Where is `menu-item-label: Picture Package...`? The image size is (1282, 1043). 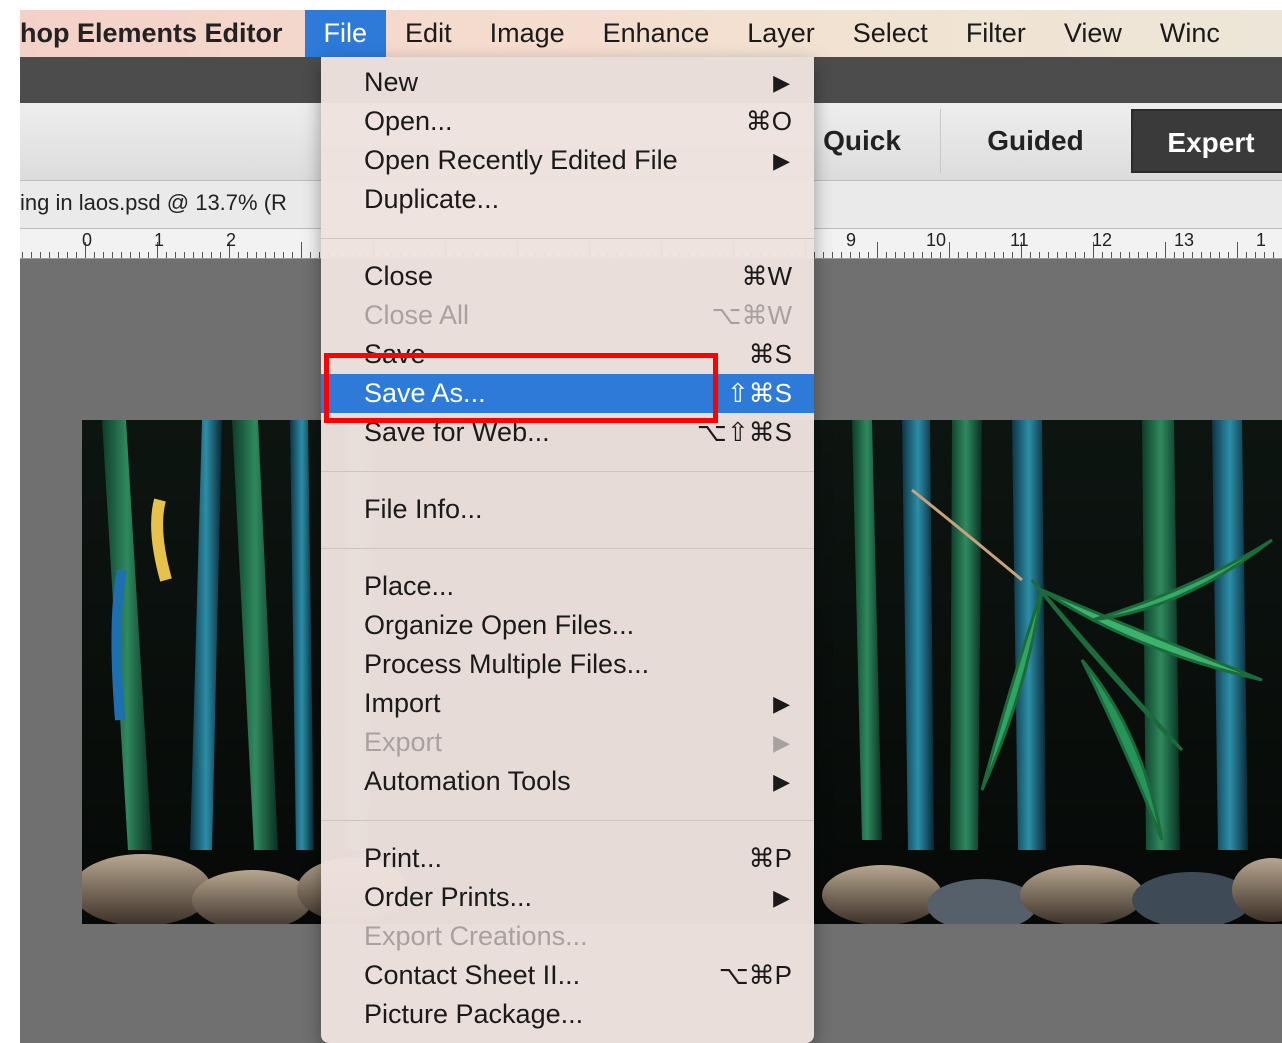 menu-item-label: Picture Package... is located at coordinates (474, 1014).